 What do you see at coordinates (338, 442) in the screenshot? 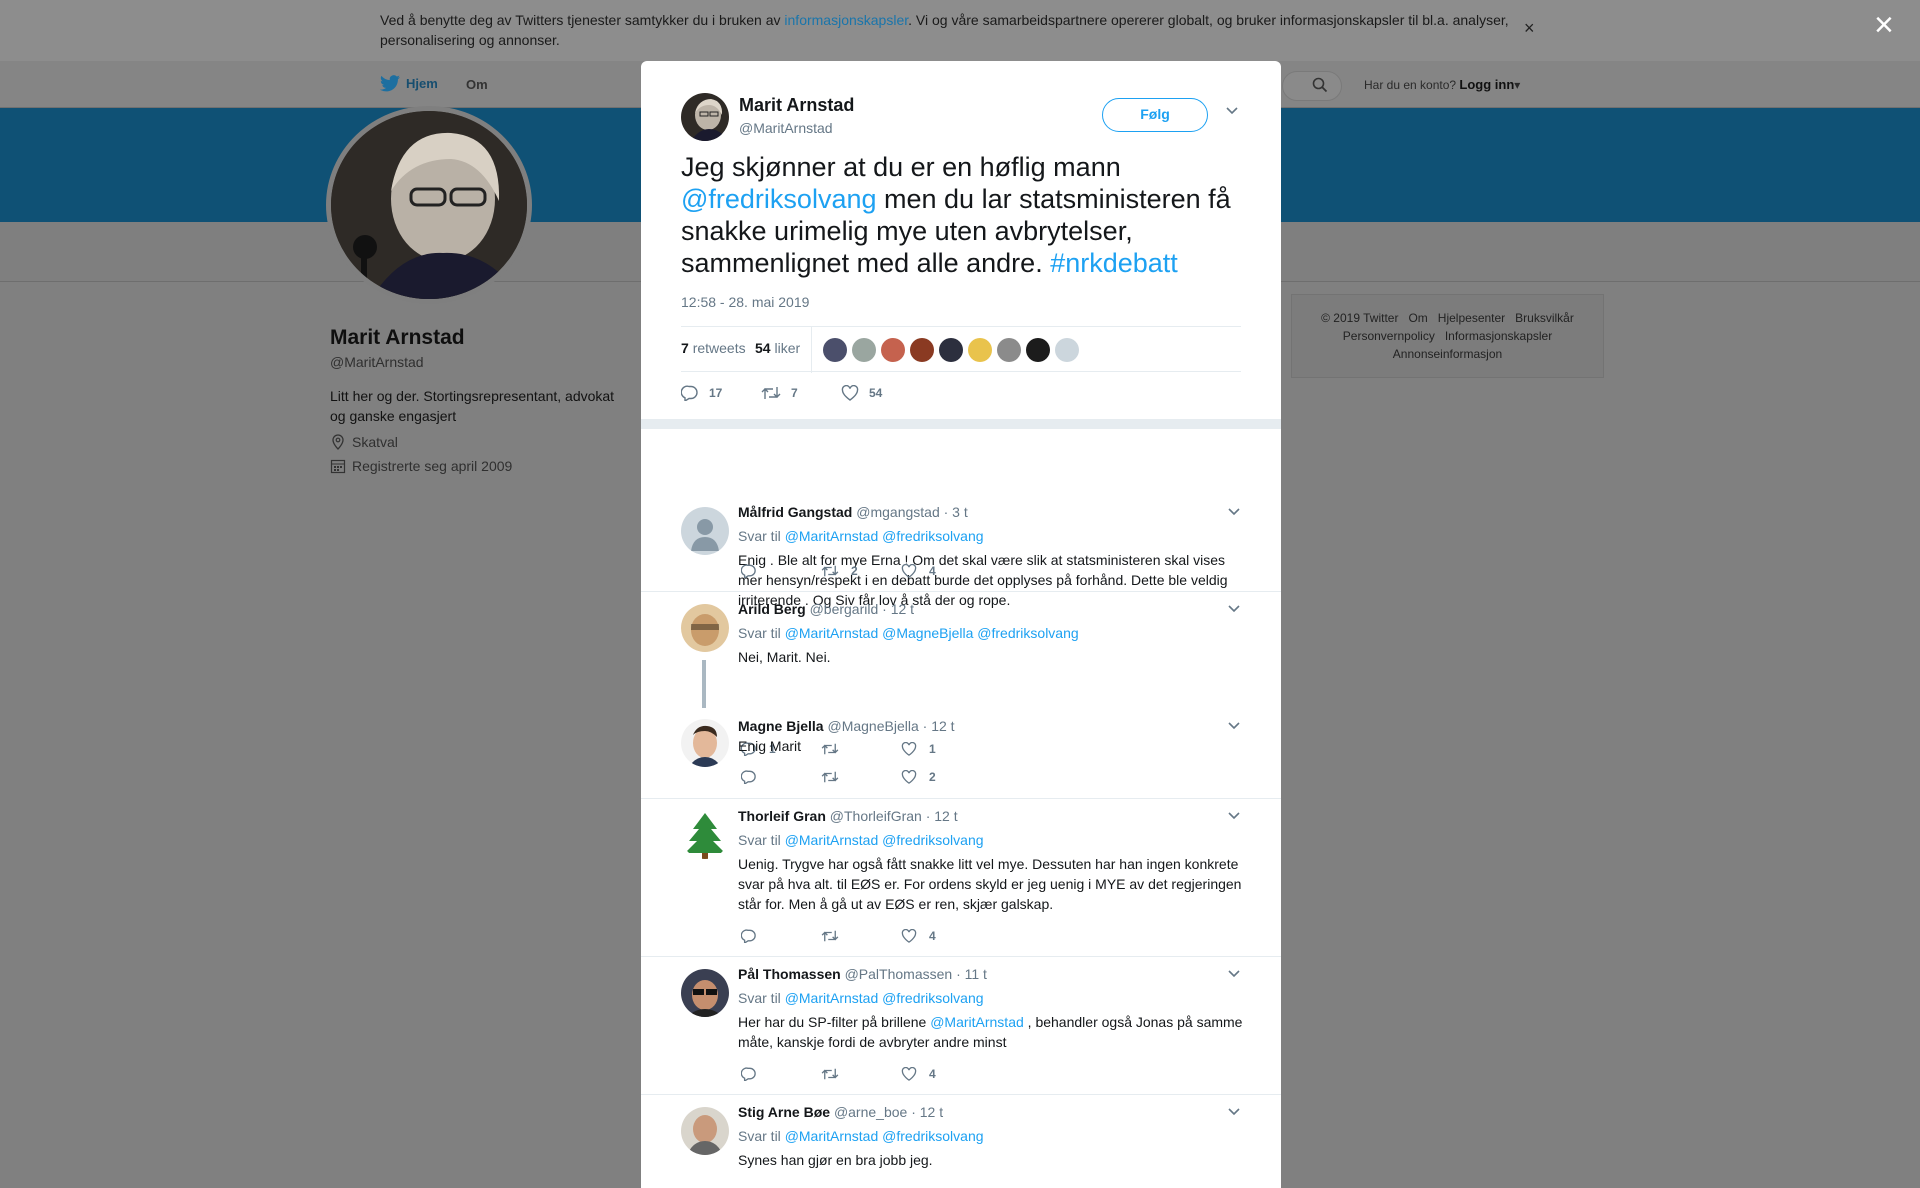
I see `location-pin-icon` at bounding box center [338, 442].